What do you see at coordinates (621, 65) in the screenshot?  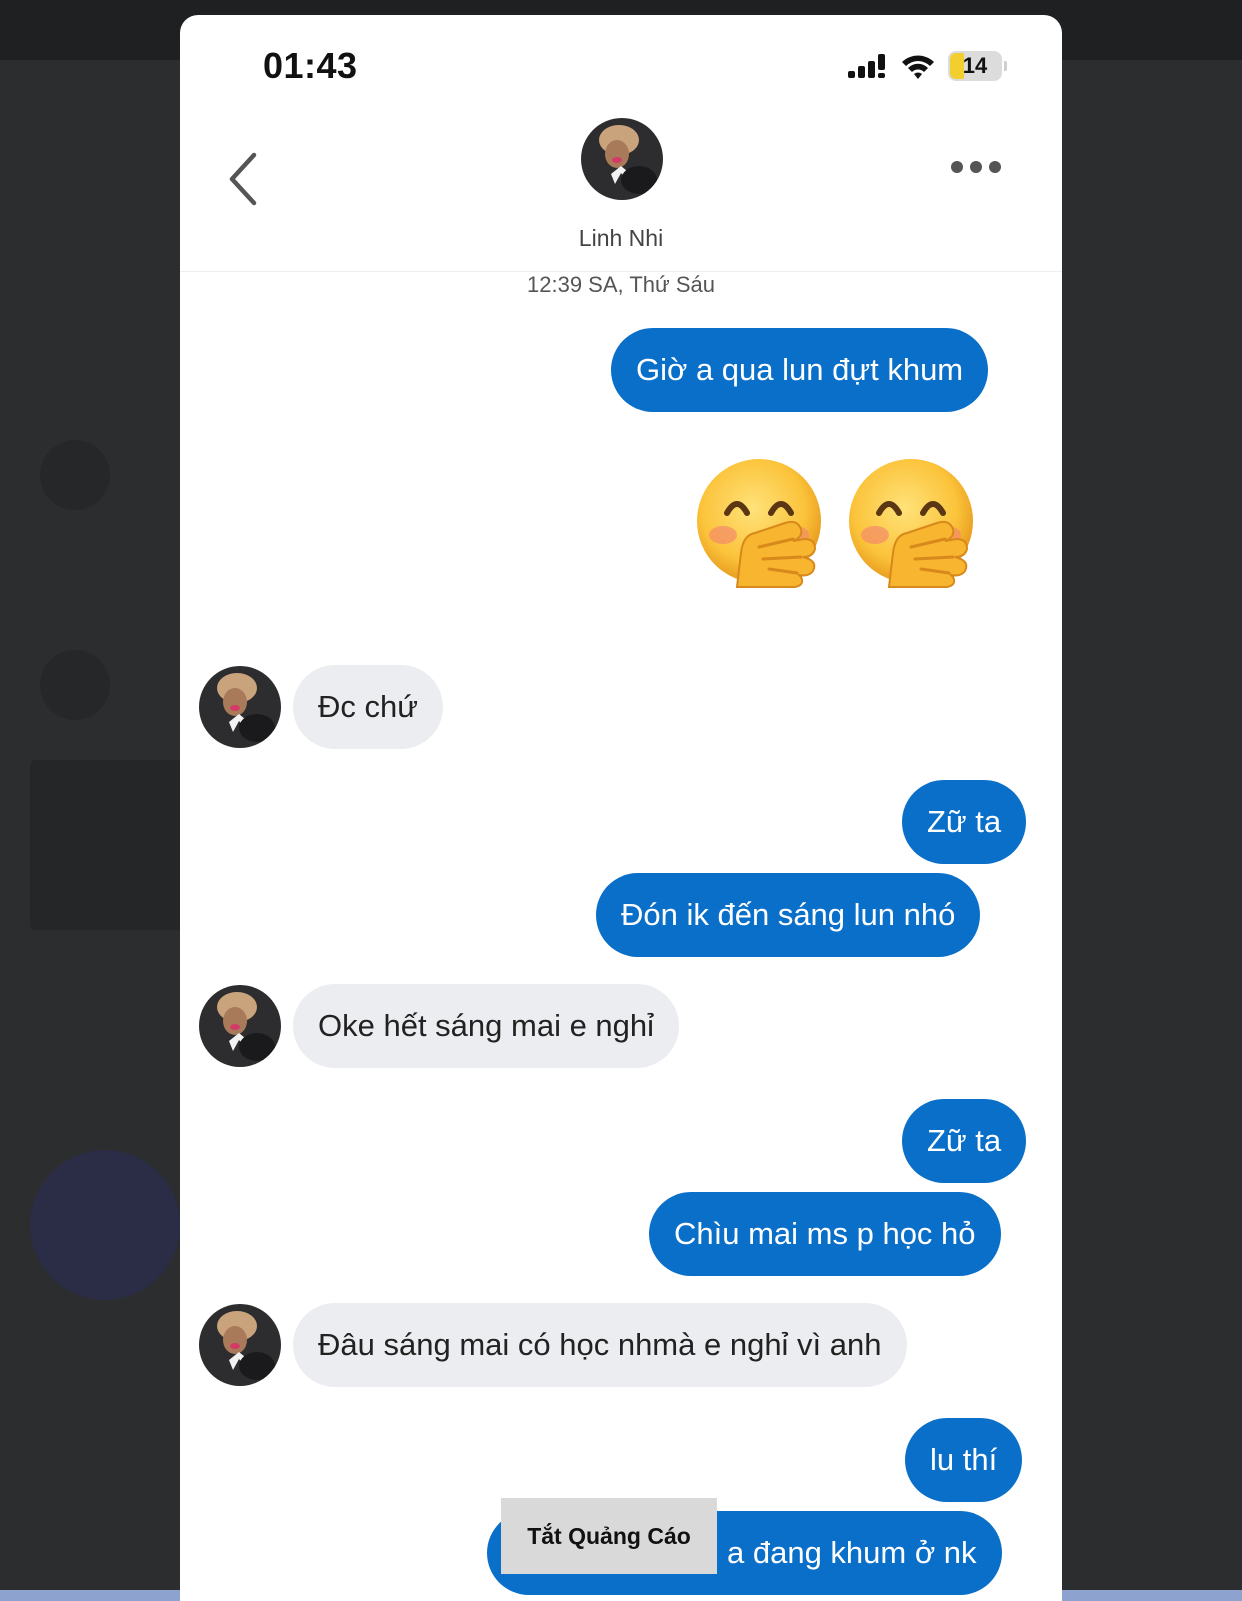 I see `status-bar: 01:43 14` at bounding box center [621, 65].